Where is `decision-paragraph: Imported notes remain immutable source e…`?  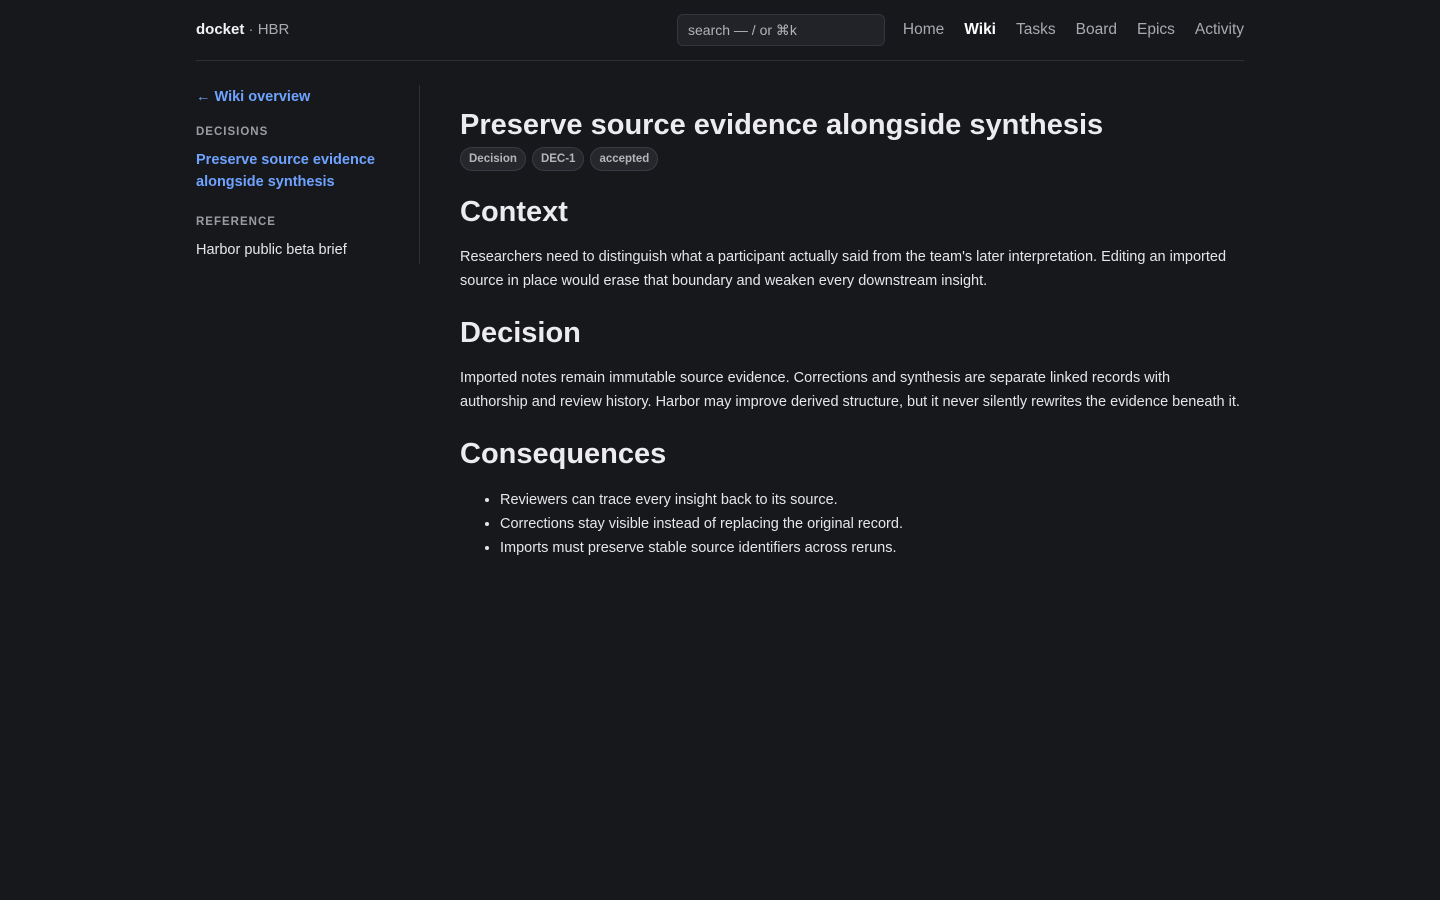
decision-paragraph: Imported notes remain immutable source e… is located at coordinates (850, 390).